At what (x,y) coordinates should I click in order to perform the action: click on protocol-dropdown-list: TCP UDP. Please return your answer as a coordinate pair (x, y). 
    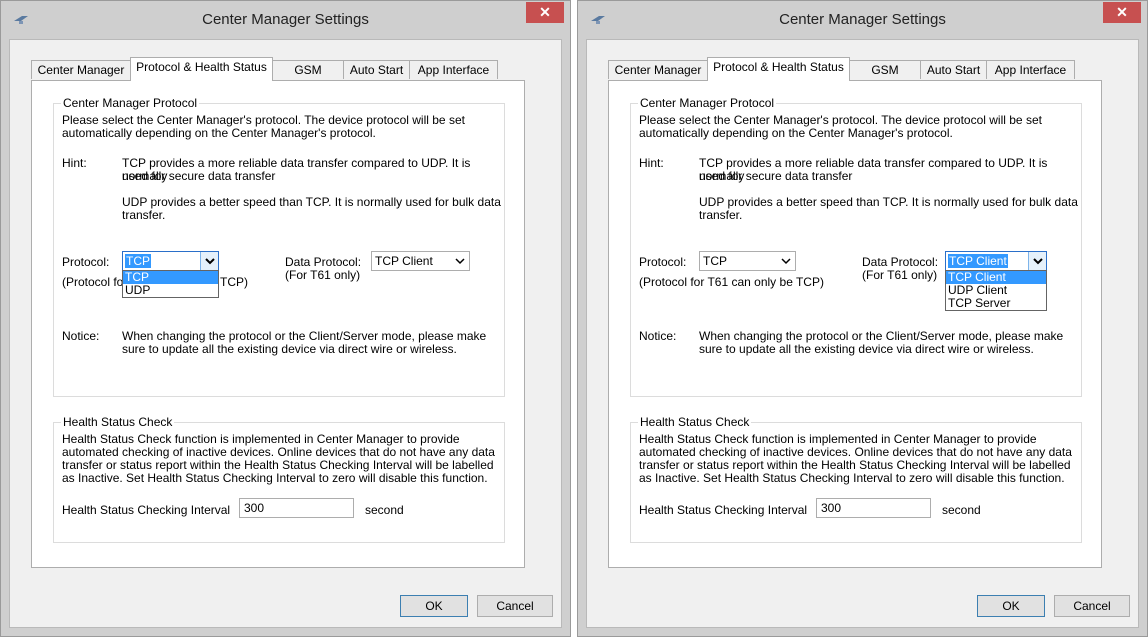
    Looking at the image, I should click on (170, 284).